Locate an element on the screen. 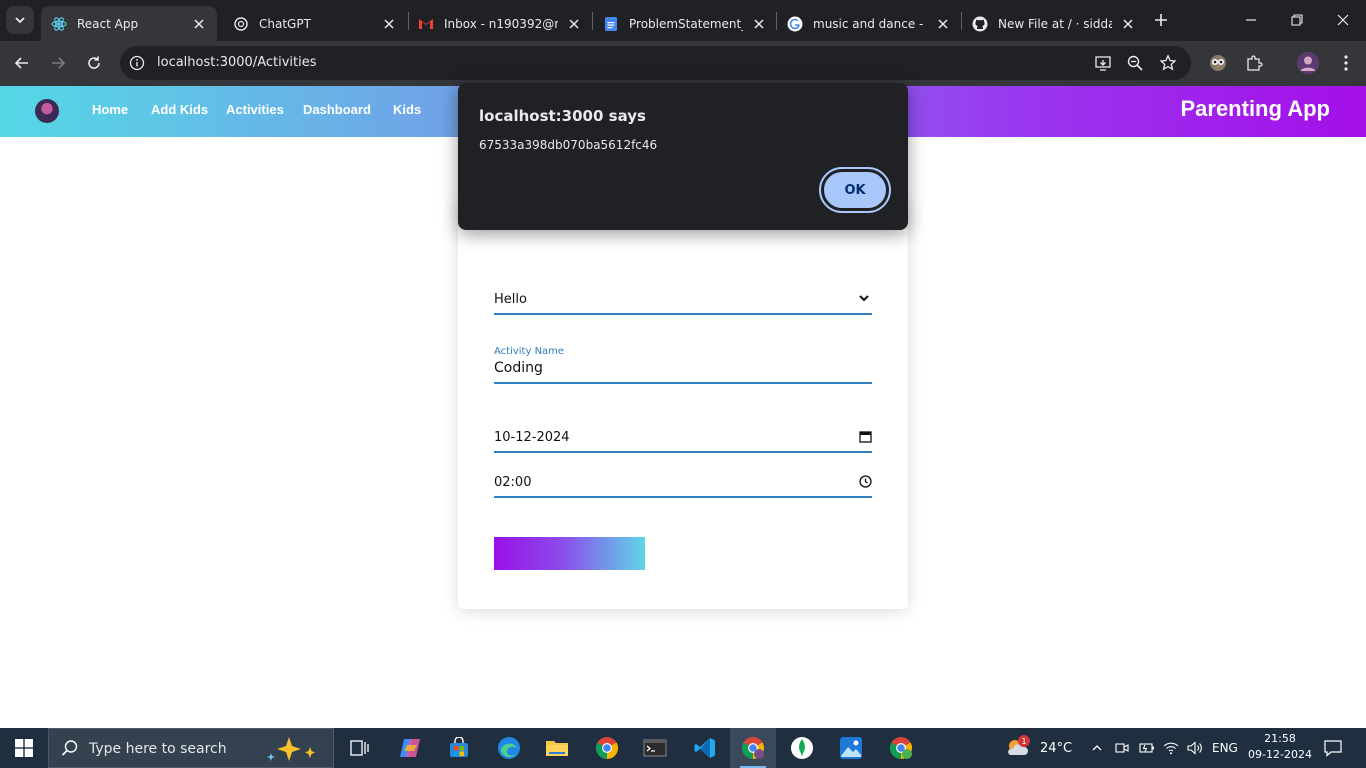  browser-toolbar: localhost:3000/Activities is located at coordinates (683, 63).